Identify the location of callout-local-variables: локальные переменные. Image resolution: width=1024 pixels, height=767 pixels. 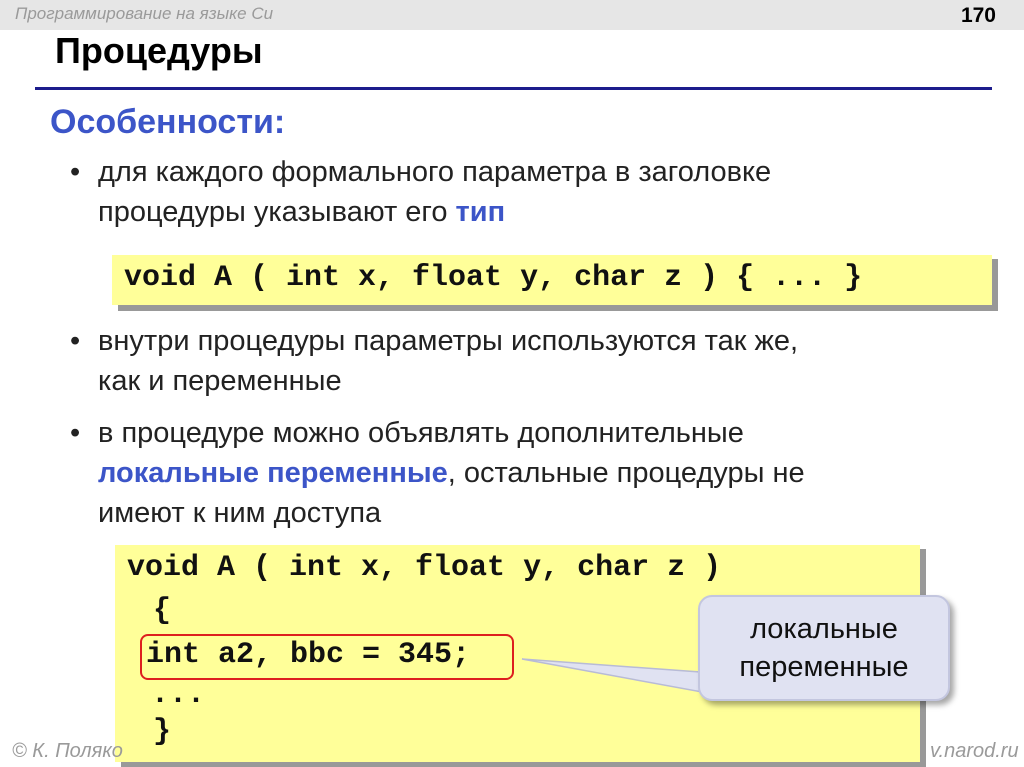
(824, 648).